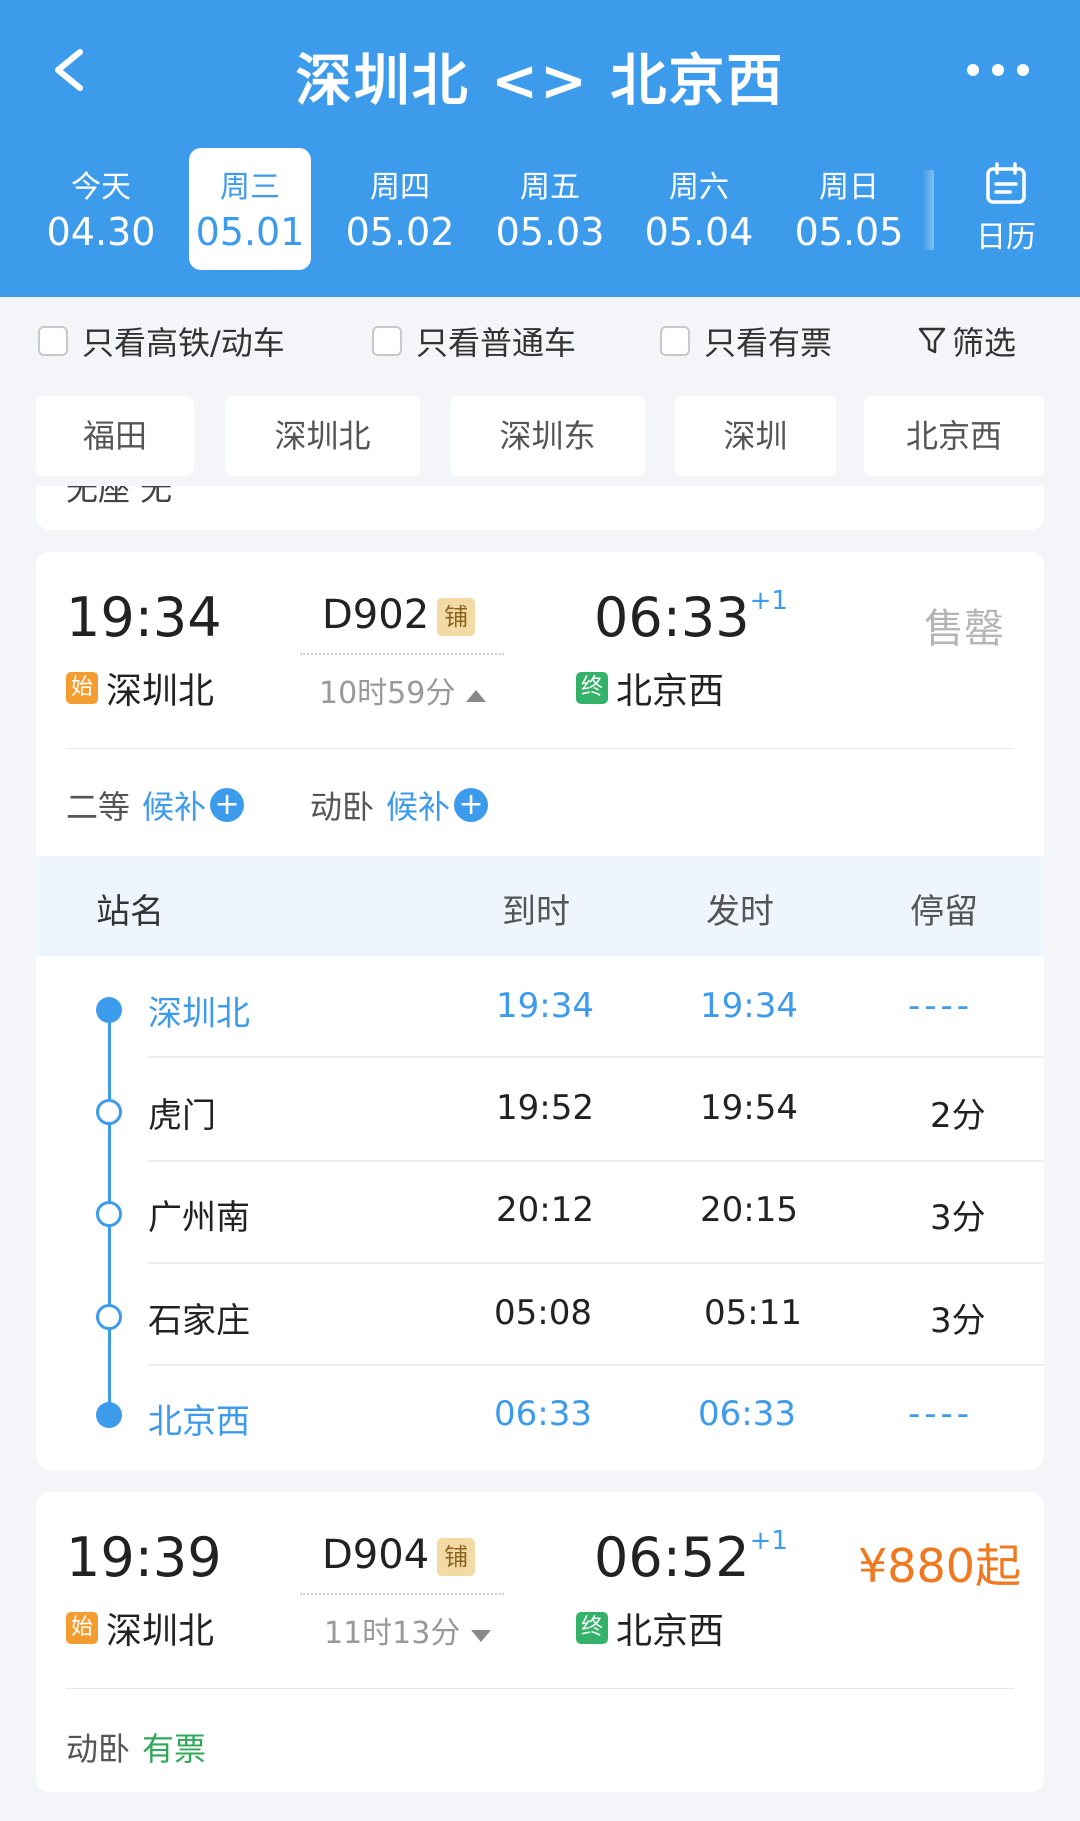 This screenshot has width=1080, height=1821. I want to click on date-item: 周四 05.02, so click(400, 209).